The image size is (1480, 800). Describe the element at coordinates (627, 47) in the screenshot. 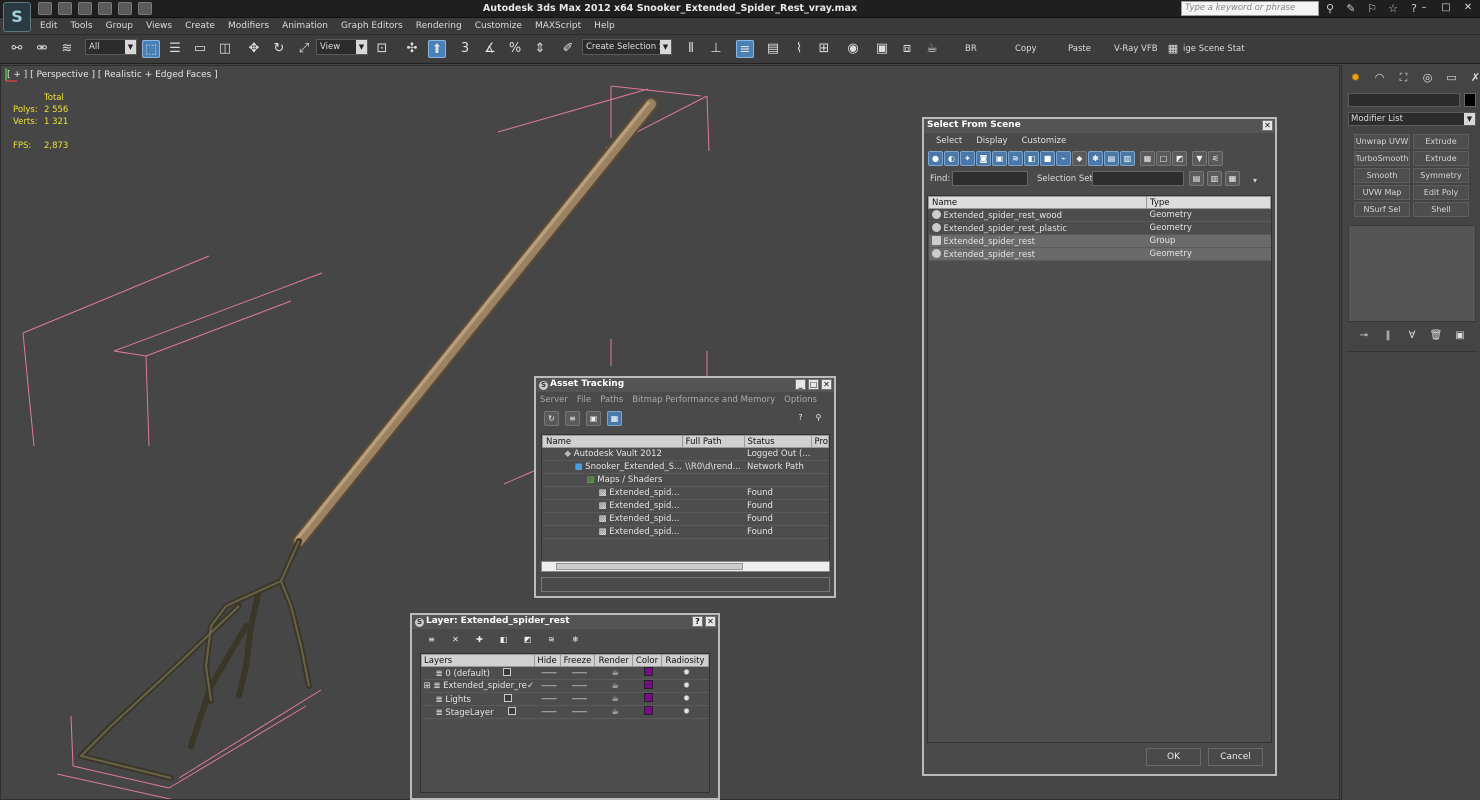

I see `named-selection-dropdown: Create Selection Se ▼` at that location.